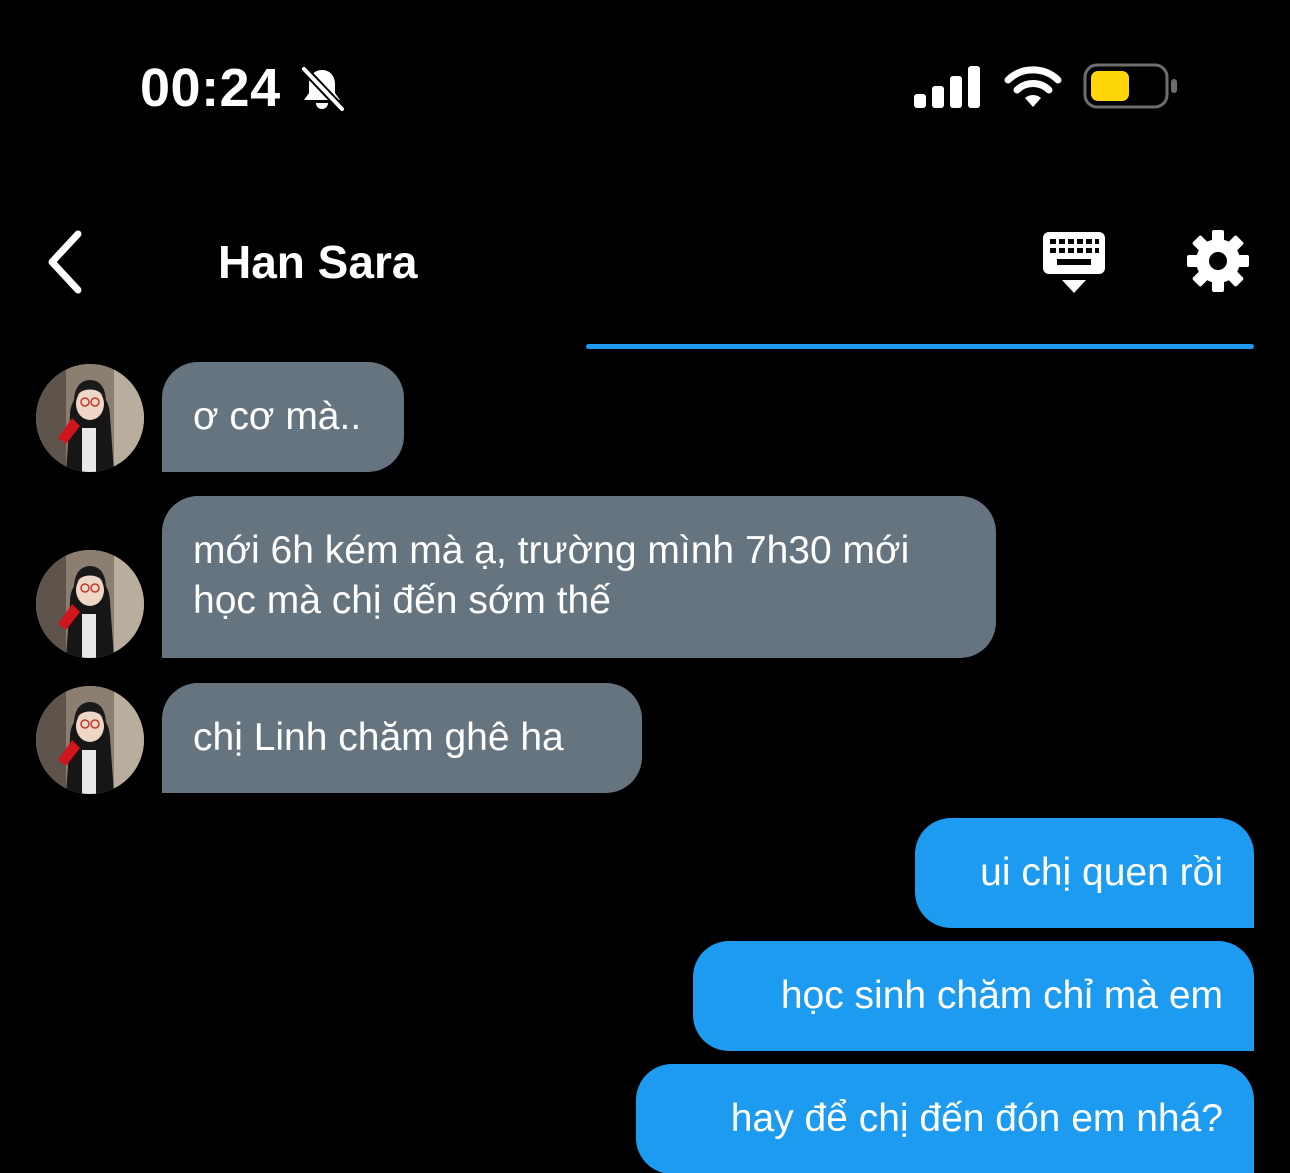 This screenshot has width=1290, height=1173. What do you see at coordinates (323, 89) in the screenshot?
I see `bell-slash-icon` at bounding box center [323, 89].